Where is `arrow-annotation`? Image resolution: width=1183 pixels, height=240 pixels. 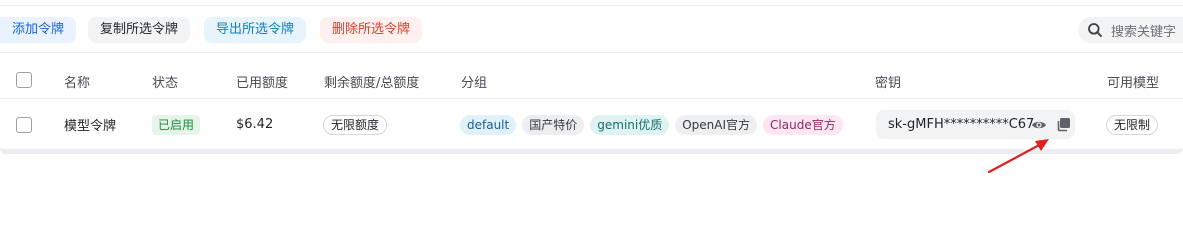 arrow-annotation is located at coordinates (1018, 156).